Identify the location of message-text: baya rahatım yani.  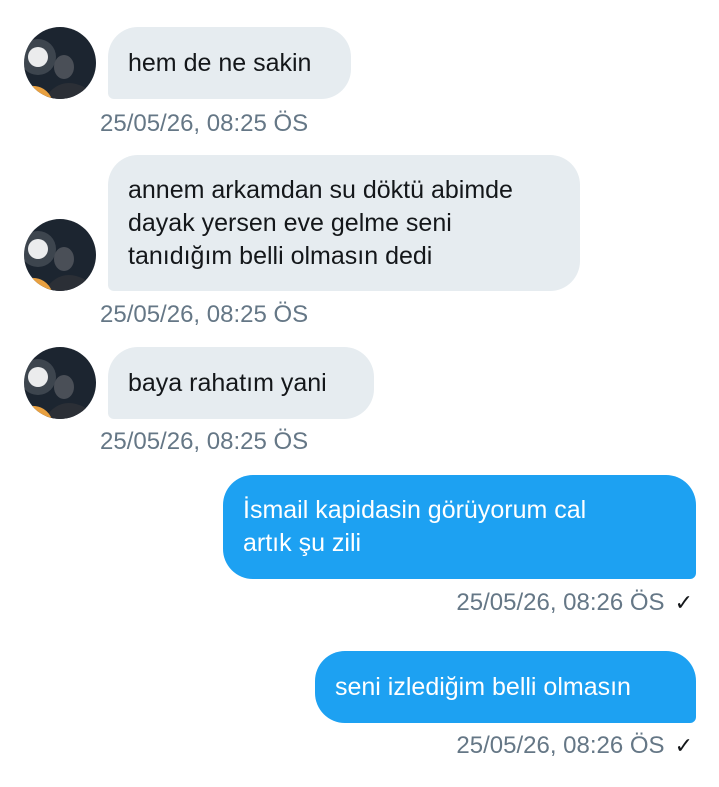
(227, 383).